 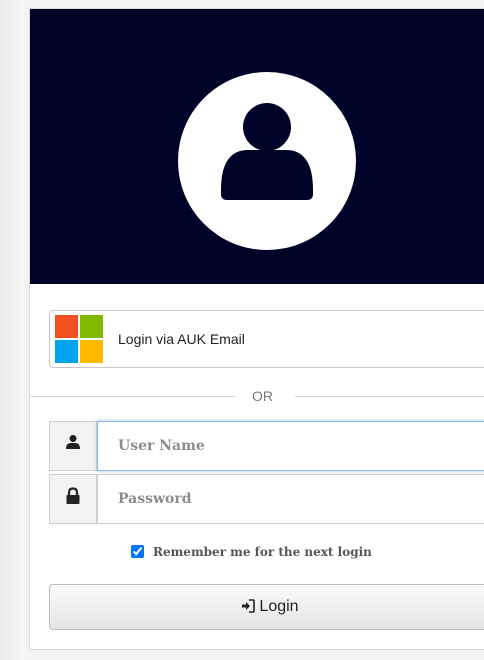 What do you see at coordinates (267, 151) in the screenshot?
I see `user-avatar-icon` at bounding box center [267, 151].